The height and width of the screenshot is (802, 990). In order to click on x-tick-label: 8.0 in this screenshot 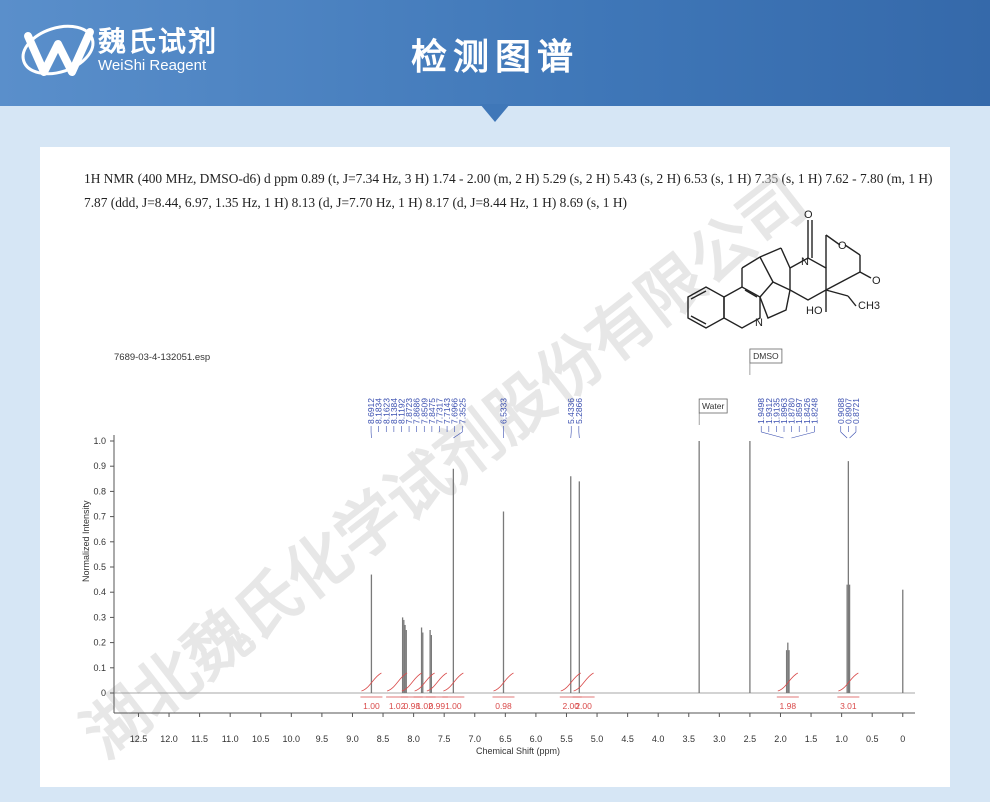, I will do `click(413, 739)`.